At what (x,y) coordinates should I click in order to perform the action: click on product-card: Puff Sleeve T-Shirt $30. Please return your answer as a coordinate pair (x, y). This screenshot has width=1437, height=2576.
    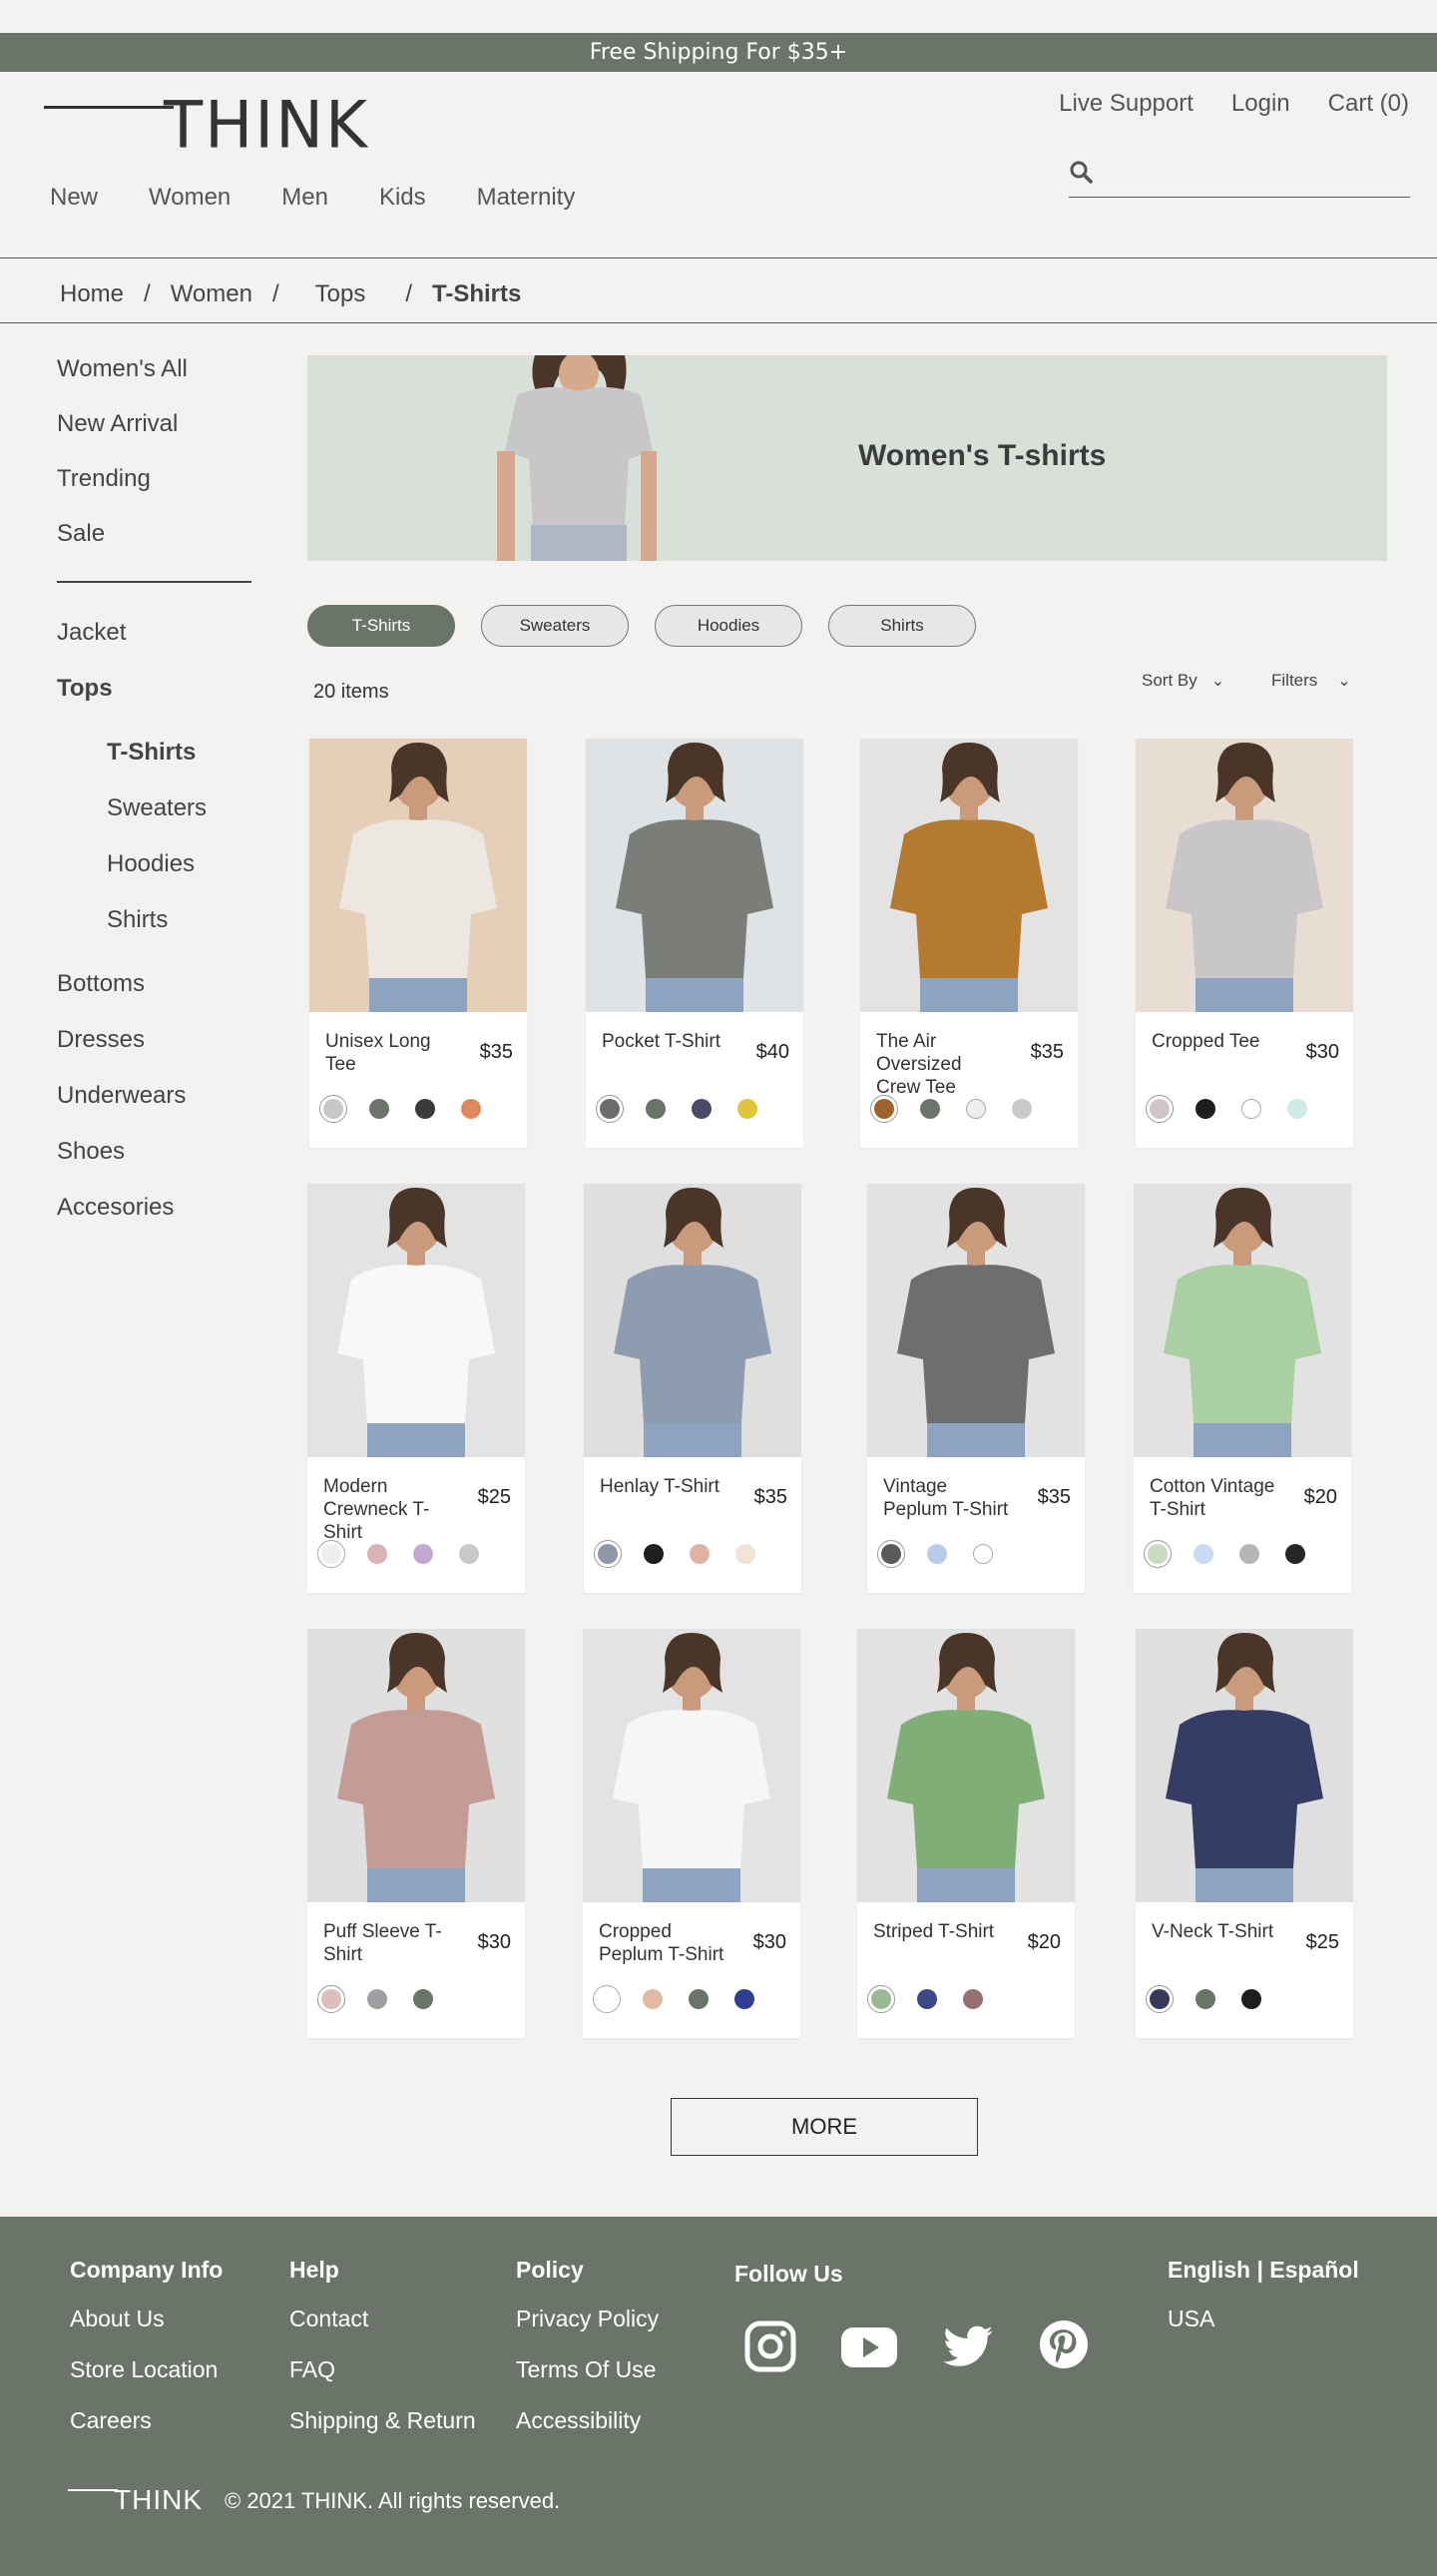
    Looking at the image, I should click on (416, 1834).